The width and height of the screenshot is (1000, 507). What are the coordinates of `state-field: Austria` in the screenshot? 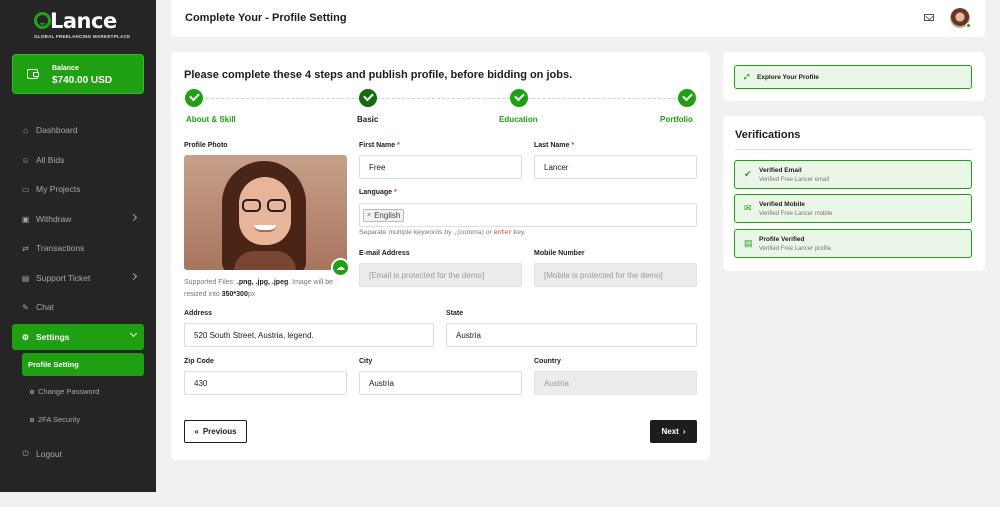 It's located at (571, 335).